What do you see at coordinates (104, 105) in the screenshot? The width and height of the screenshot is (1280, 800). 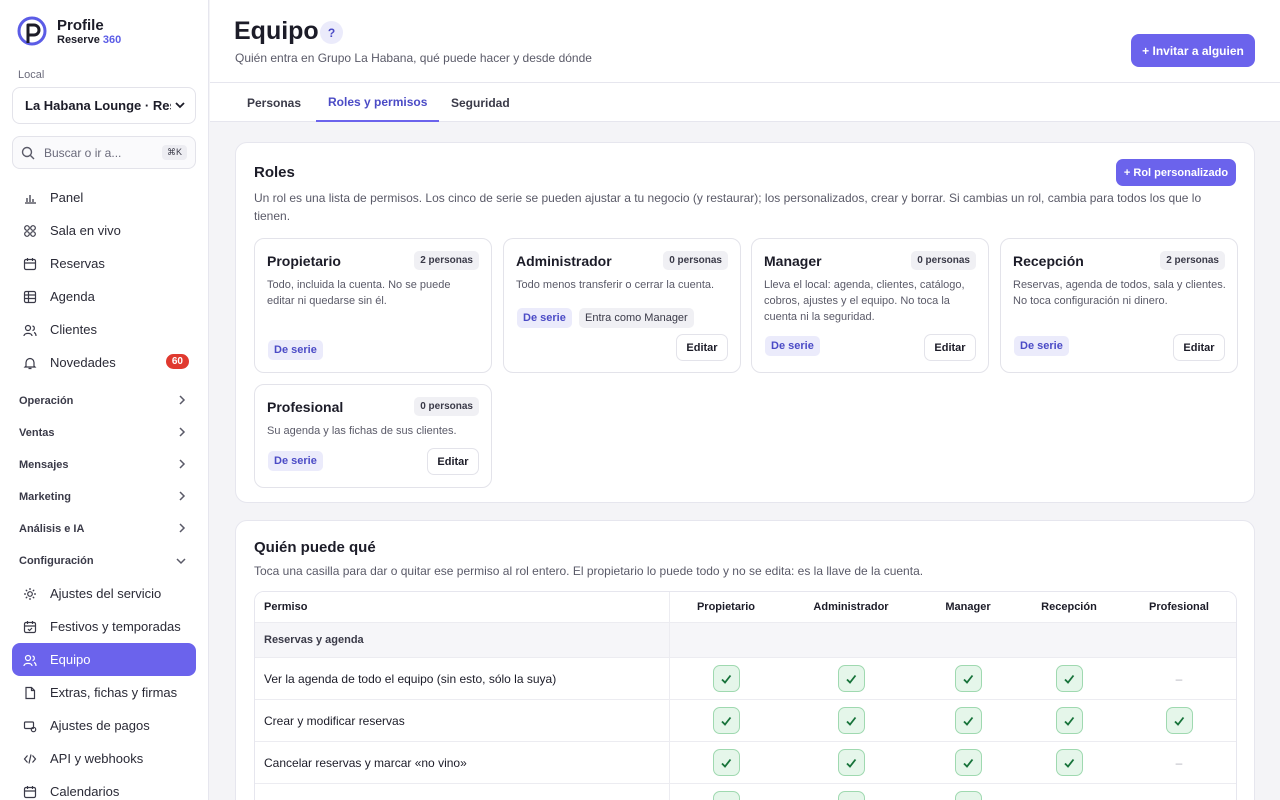 I see `local-select: La Habana Lounge · Rest` at bounding box center [104, 105].